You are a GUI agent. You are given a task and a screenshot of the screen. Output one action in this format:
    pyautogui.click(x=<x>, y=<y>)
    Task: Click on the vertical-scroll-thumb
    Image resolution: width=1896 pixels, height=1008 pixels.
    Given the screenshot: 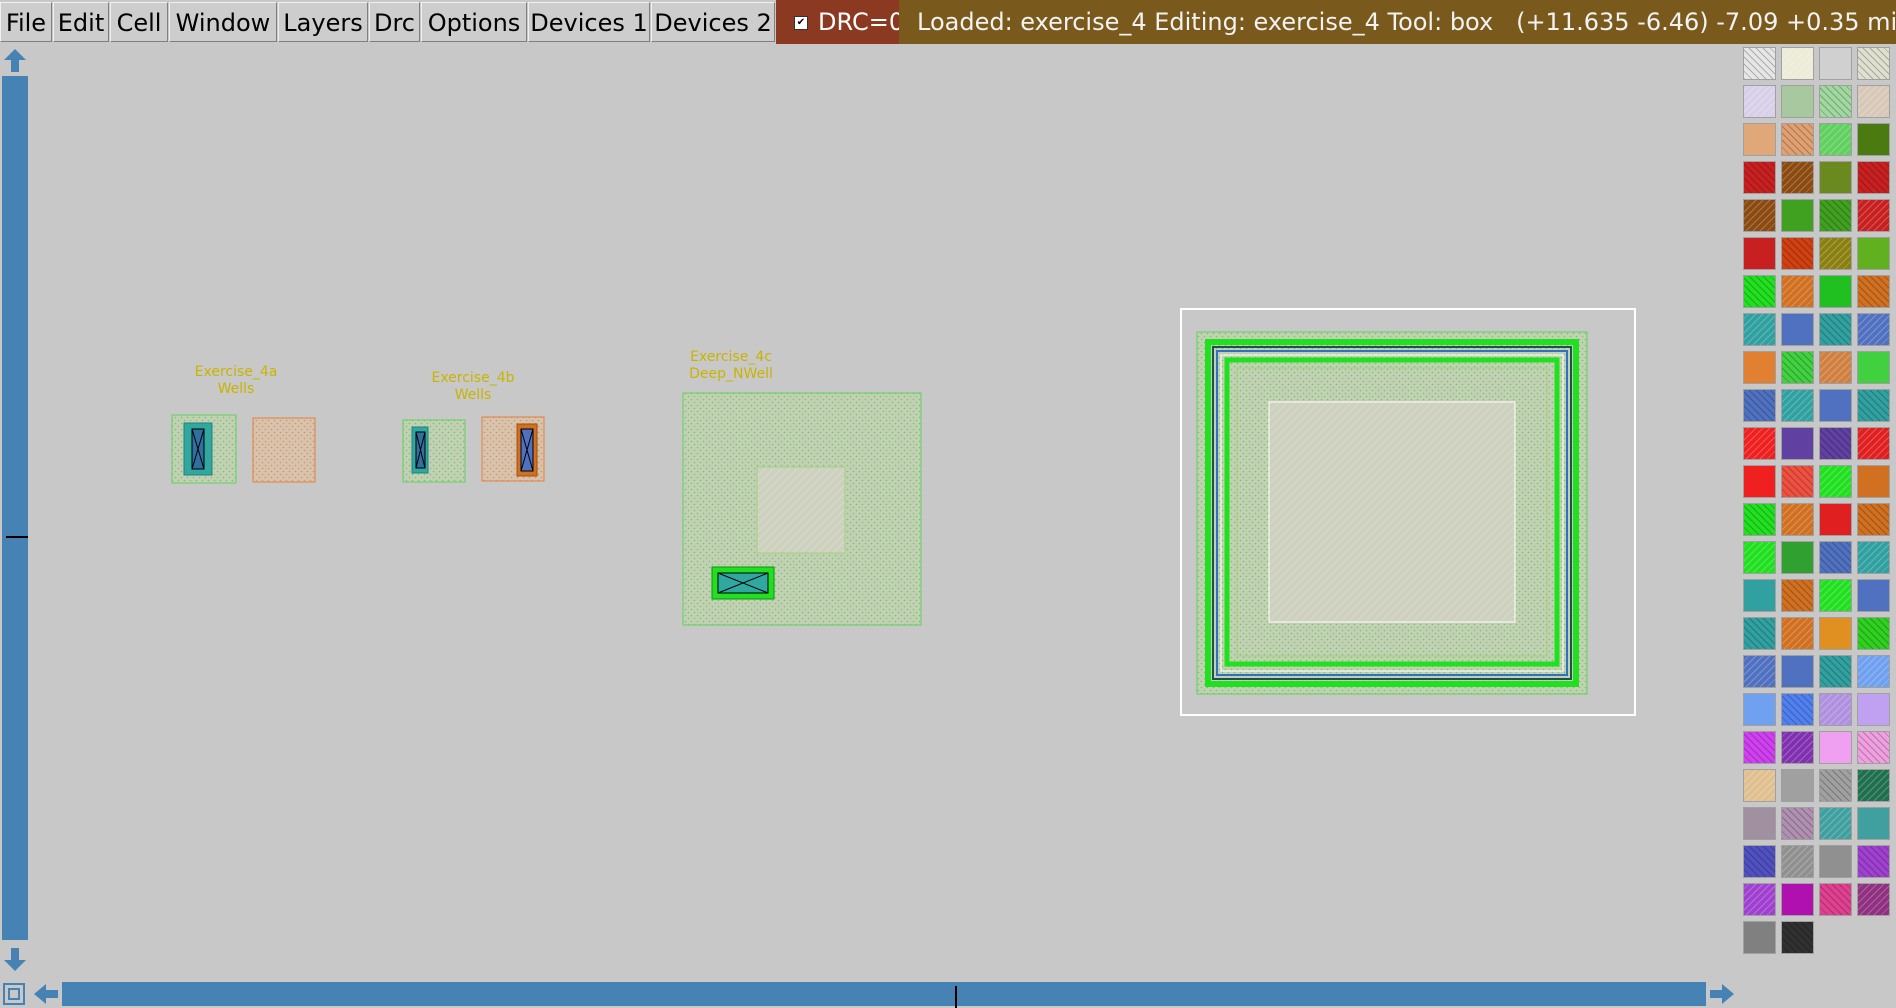 What is the action you would take?
    pyautogui.click(x=17, y=537)
    